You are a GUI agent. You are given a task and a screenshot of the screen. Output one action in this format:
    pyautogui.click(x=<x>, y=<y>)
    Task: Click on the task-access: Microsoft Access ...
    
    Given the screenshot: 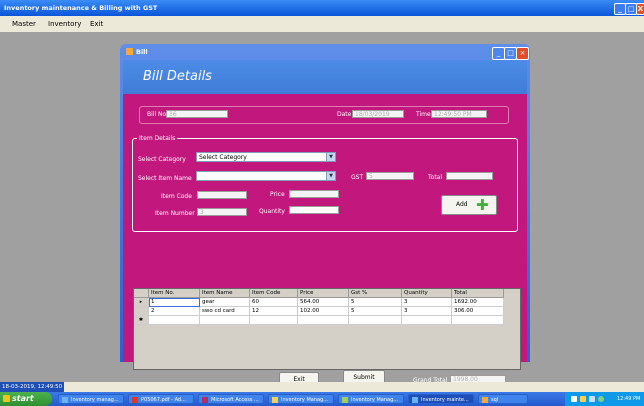 What is the action you would take?
    pyautogui.click(x=231, y=399)
    